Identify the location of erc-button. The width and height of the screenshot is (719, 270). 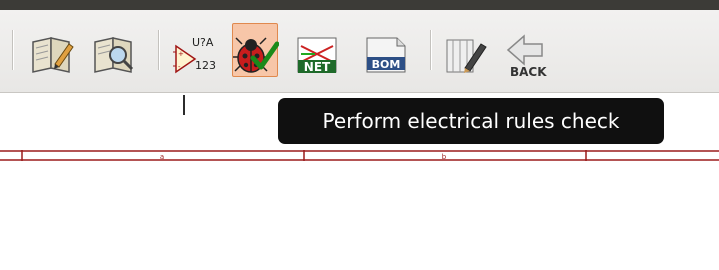
(255, 50).